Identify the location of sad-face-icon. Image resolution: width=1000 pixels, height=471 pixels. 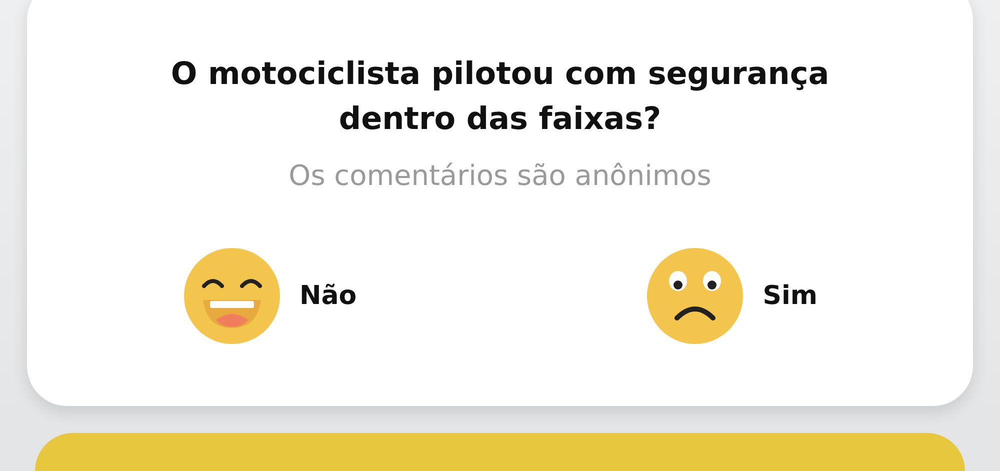
(694, 296).